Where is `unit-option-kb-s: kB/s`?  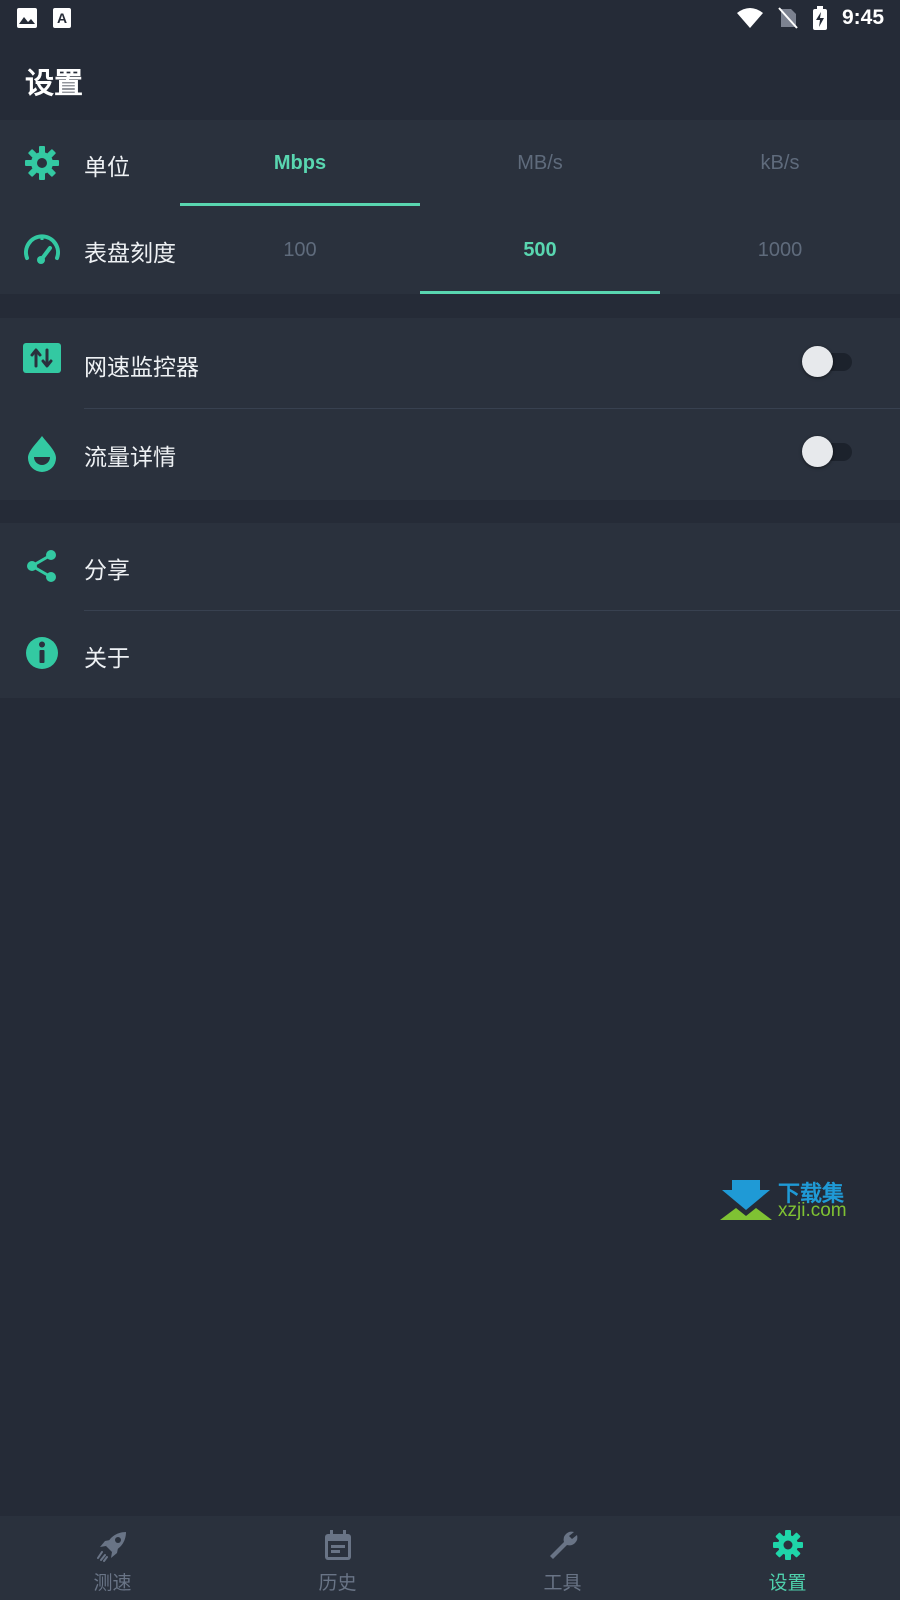
unit-option-kb-s: kB/s is located at coordinates (780, 163).